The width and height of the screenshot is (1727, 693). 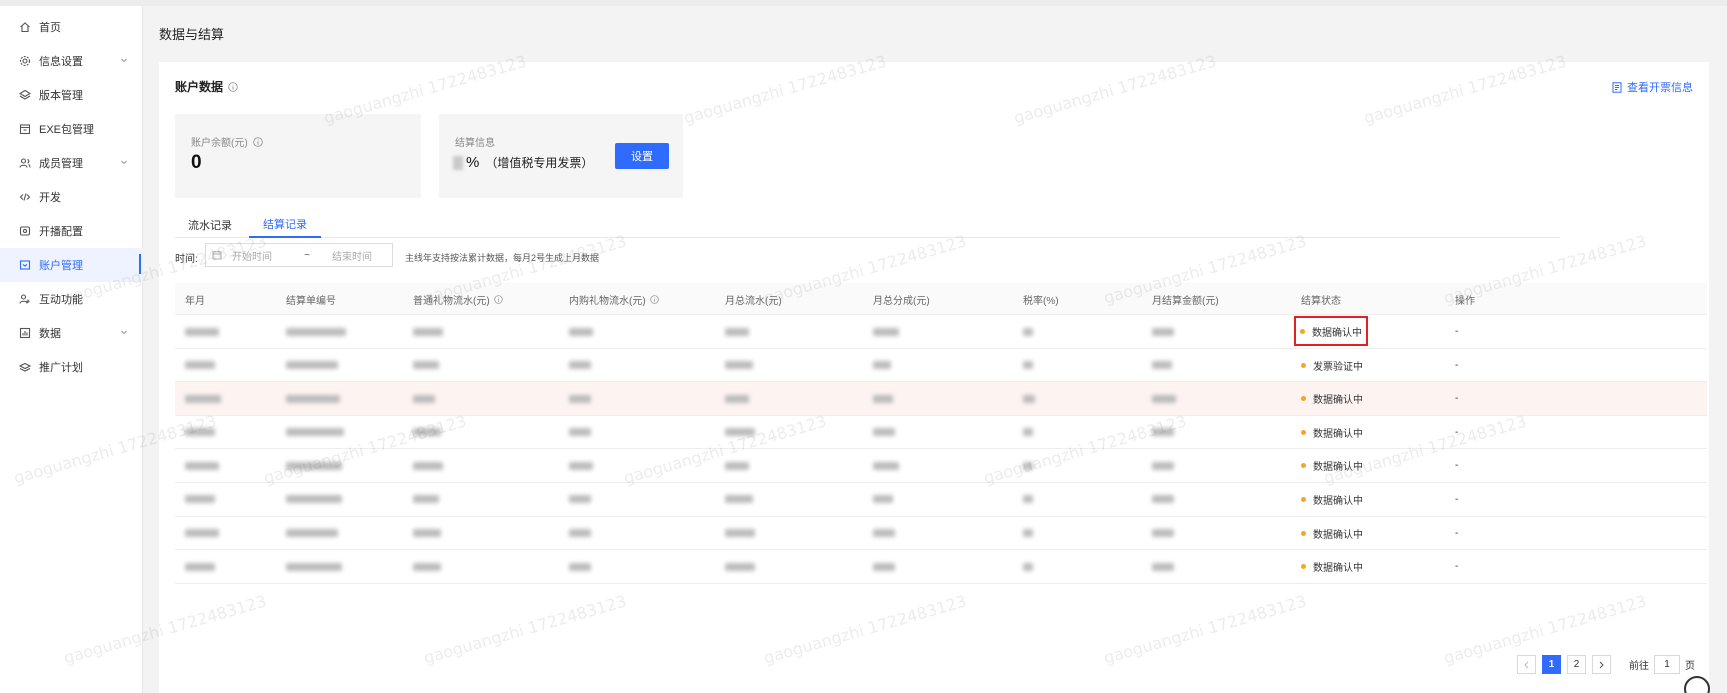 What do you see at coordinates (475, 143) in the screenshot?
I see `settlement-label: 结算信息` at bounding box center [475, 143].